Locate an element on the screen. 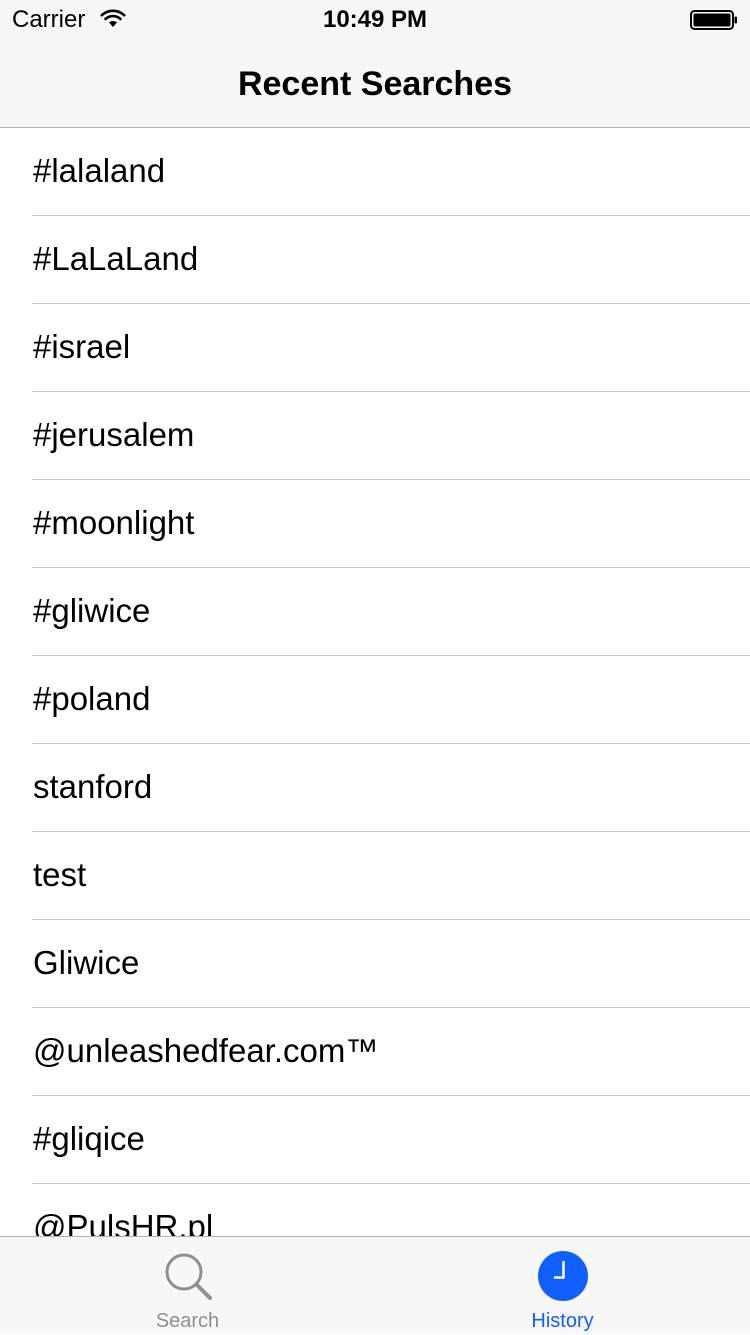  tab-history: History is located at coordinates (562, 1286).